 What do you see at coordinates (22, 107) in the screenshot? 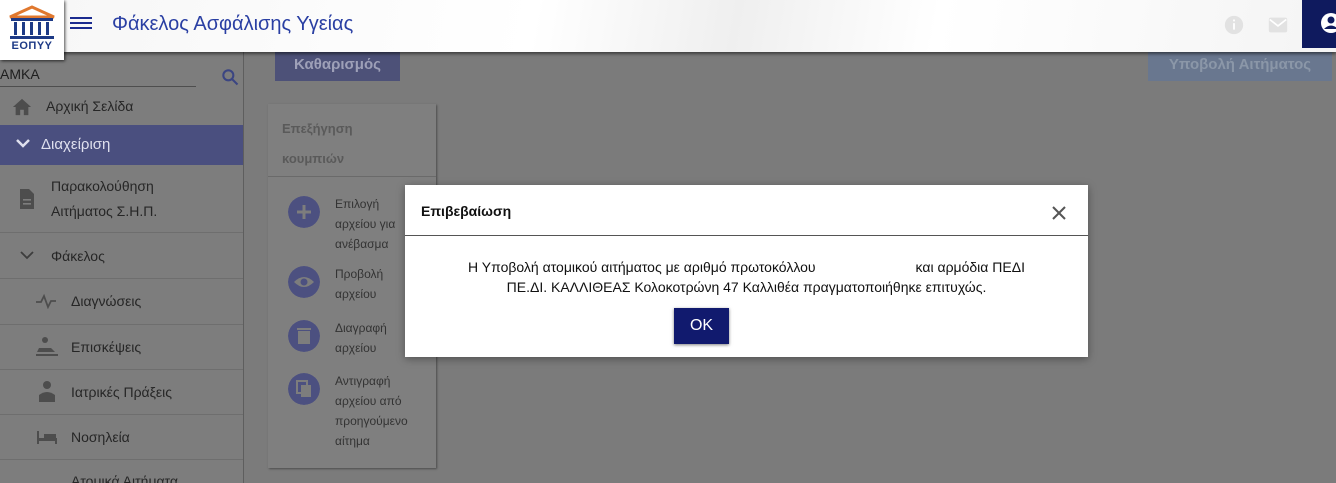
I see `home-icon` at bounding box center [22, 107].